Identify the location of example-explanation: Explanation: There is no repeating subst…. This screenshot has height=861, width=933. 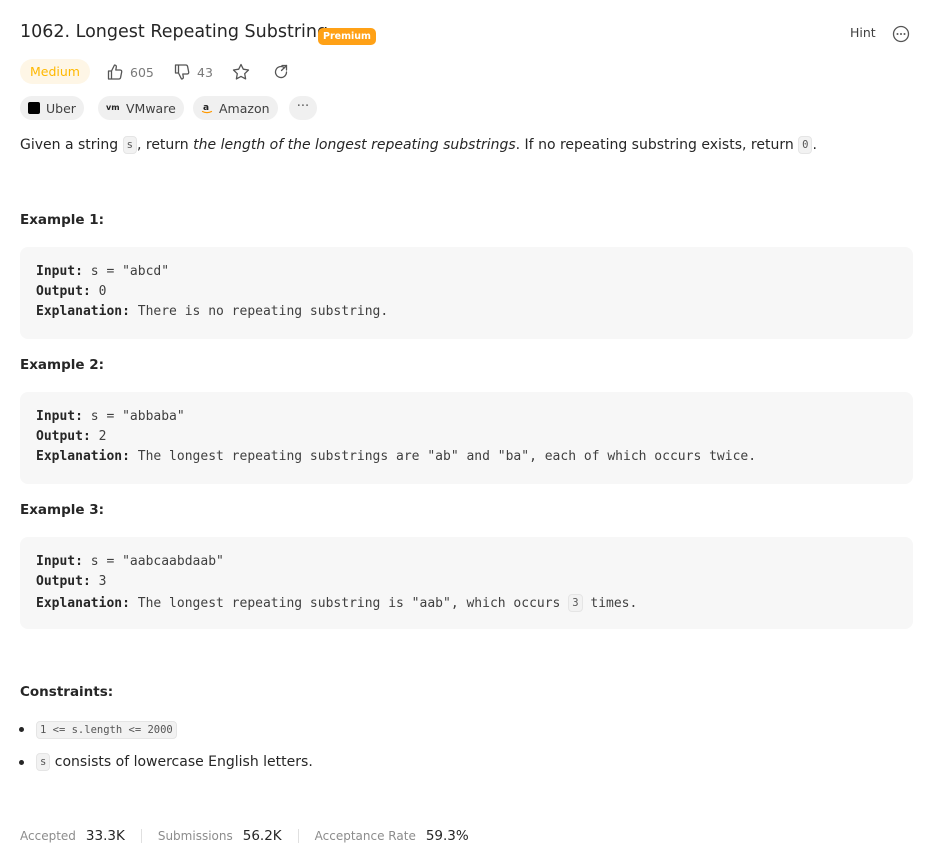
(212, 311).